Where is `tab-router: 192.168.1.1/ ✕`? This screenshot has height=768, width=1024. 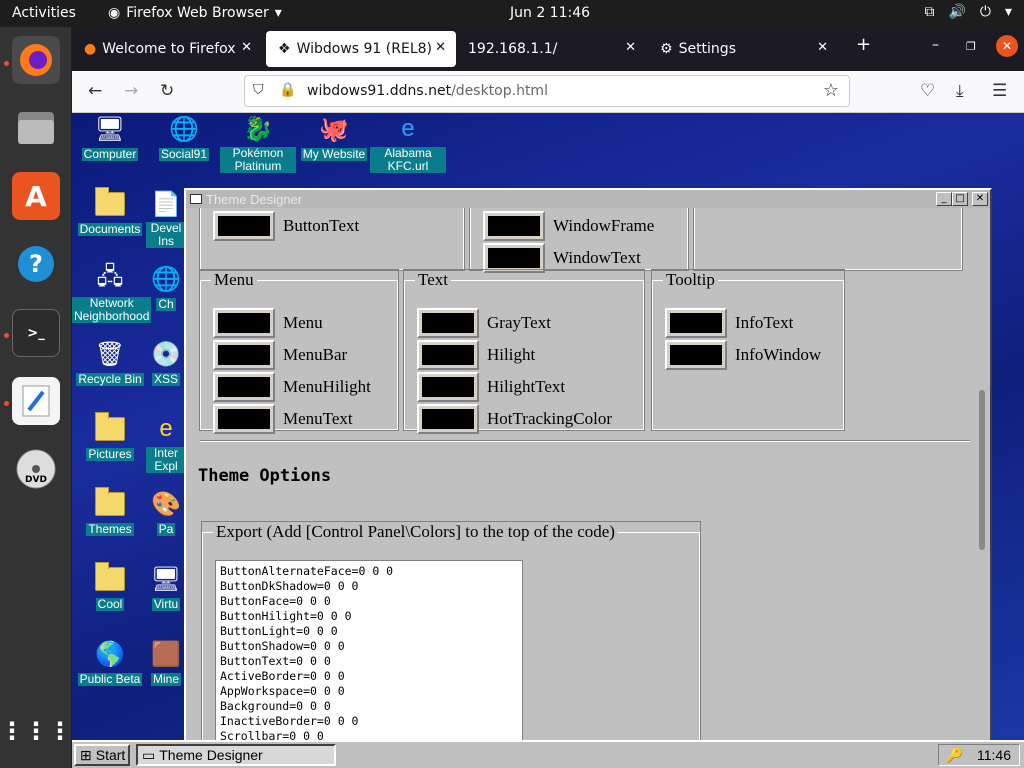 tab-router: 192.168.1.1/ ✕ is located at coordinates (551, 49).